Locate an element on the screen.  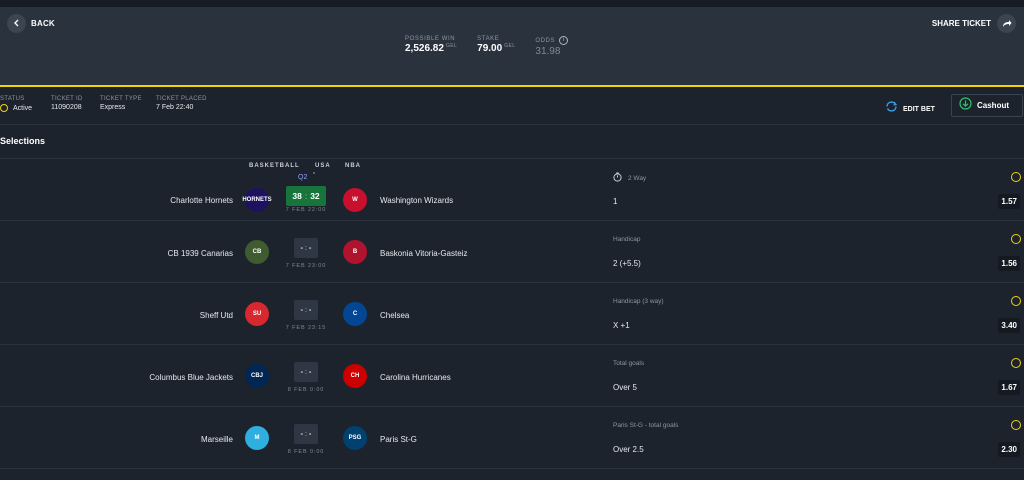
home-logo-text: SU is located at coordinates (257, 314).